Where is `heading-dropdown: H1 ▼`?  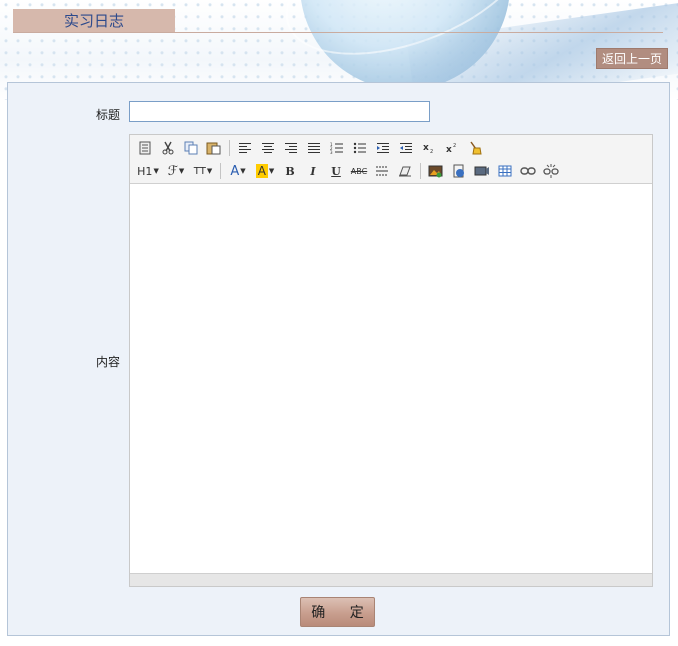 heading-dropdown: H1 ▼ is located at coordinates (148, 171).